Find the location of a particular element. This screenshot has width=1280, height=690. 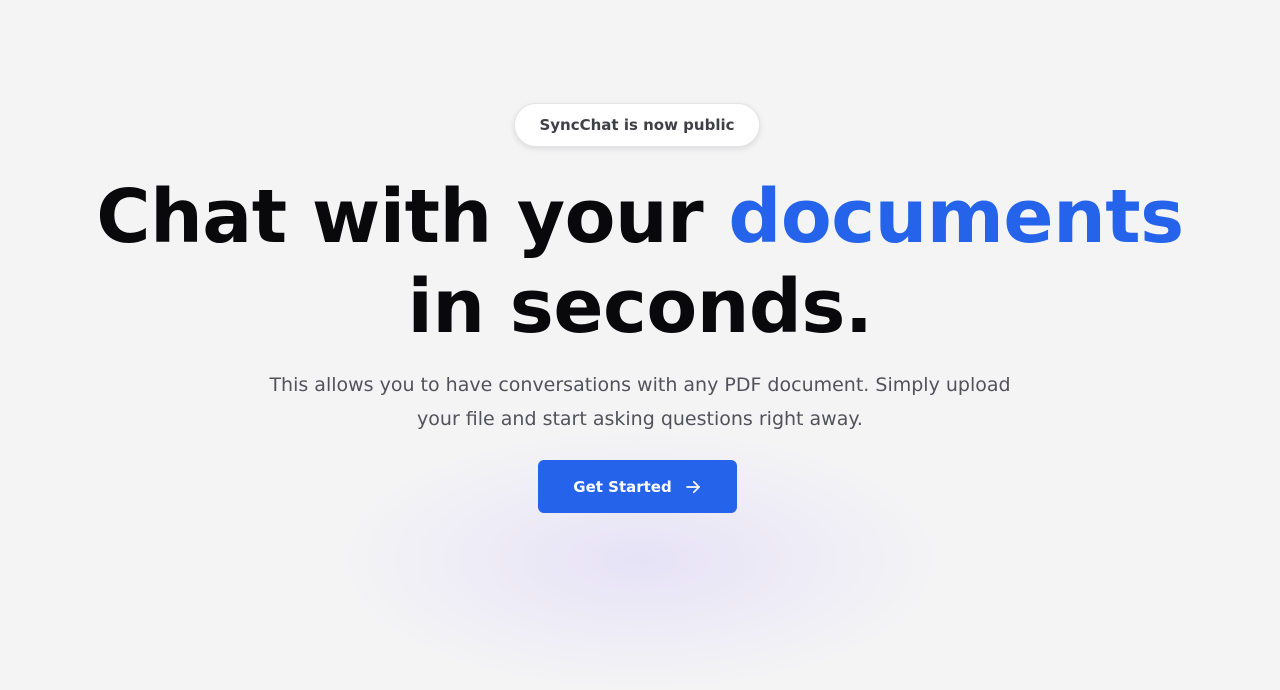

headline-highlight: documents is located at coordinates (956, 217).